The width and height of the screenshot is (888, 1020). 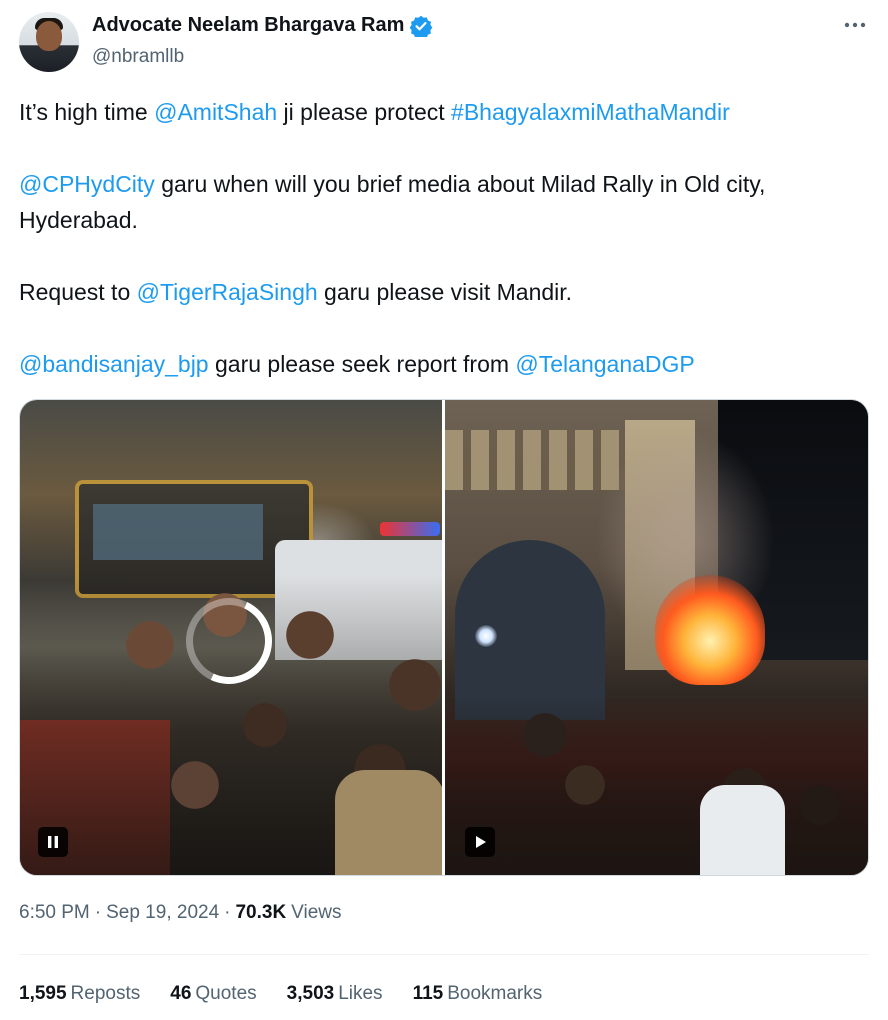 I want to click on officer-shape, so click(x=388, y=822).